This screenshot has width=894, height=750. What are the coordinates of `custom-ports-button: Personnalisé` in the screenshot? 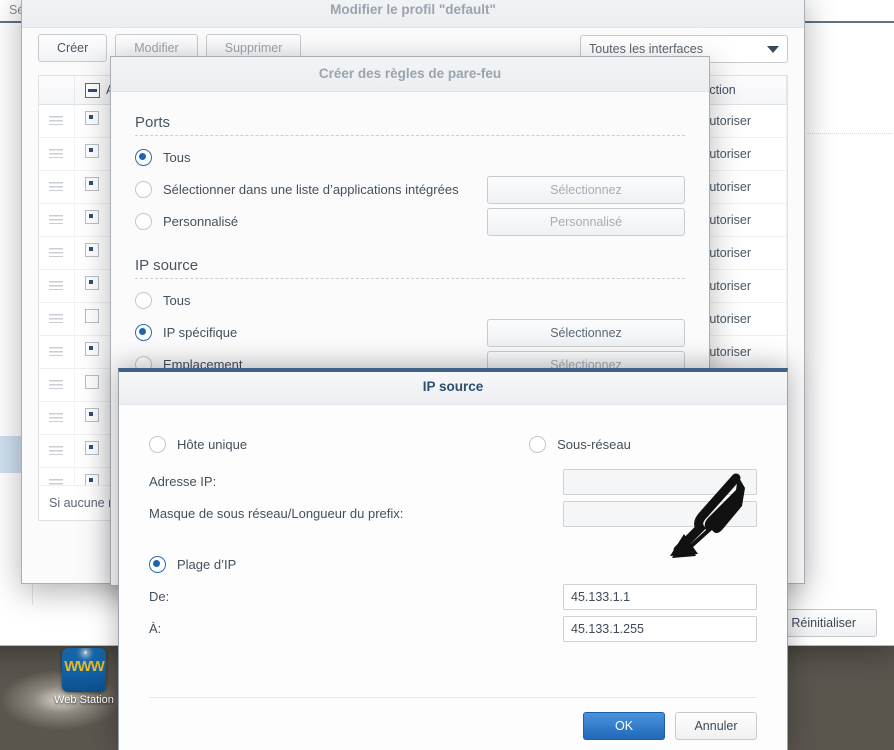 It's located at (586, 221).